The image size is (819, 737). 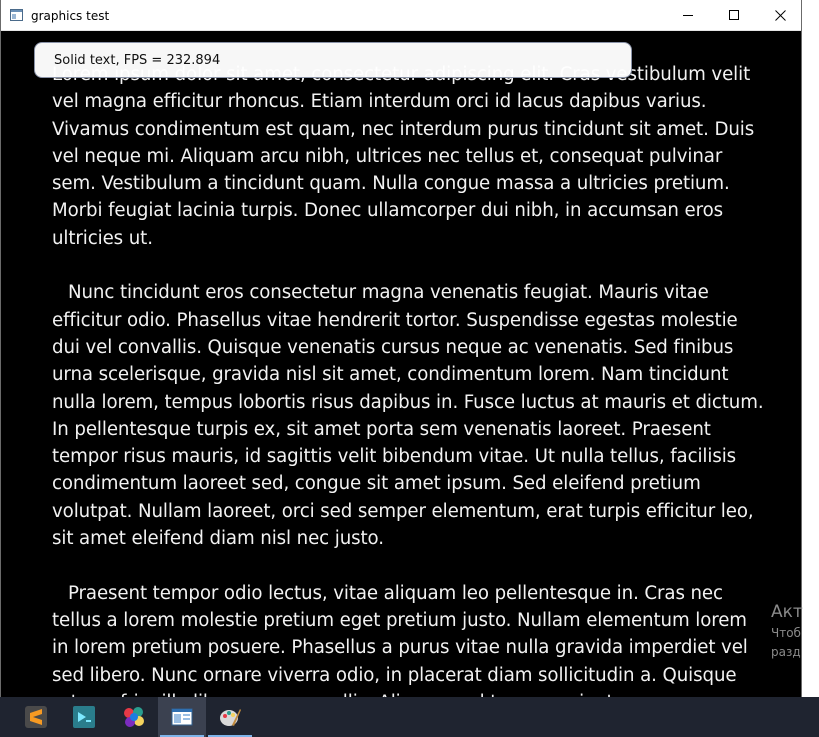 I want to click on taskbar, so click(x=409, y=717).